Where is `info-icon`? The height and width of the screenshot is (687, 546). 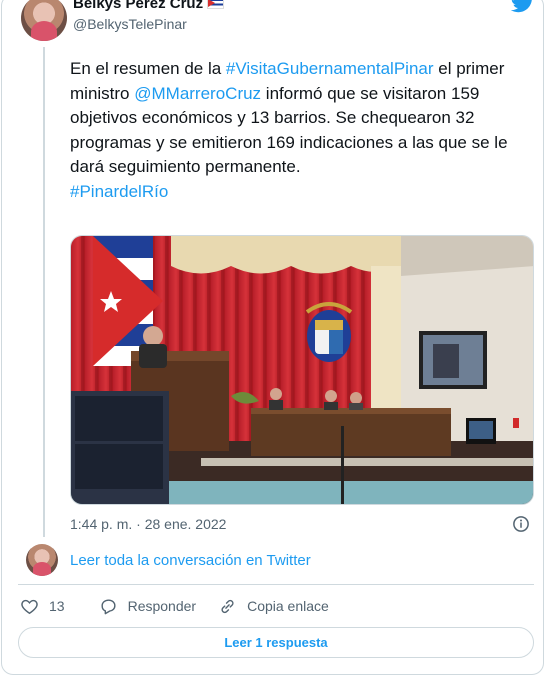
info-icon is located at coordinates (521, 524).